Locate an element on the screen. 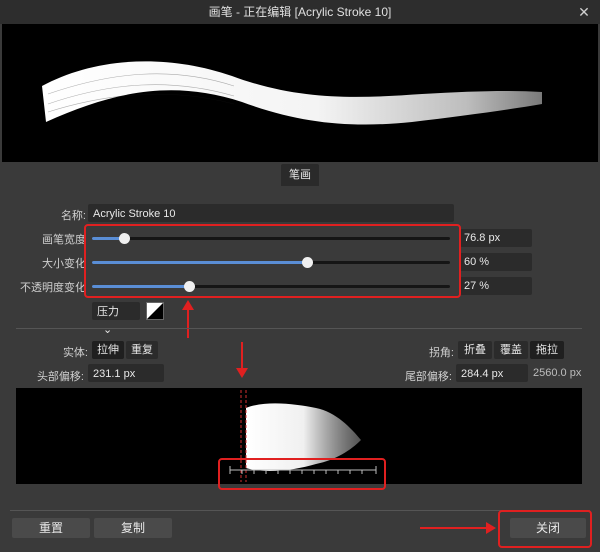 The width and height of the screenshot is (600, 552). slider-value-0: 76.8 px is located at coordinates (496, 238).